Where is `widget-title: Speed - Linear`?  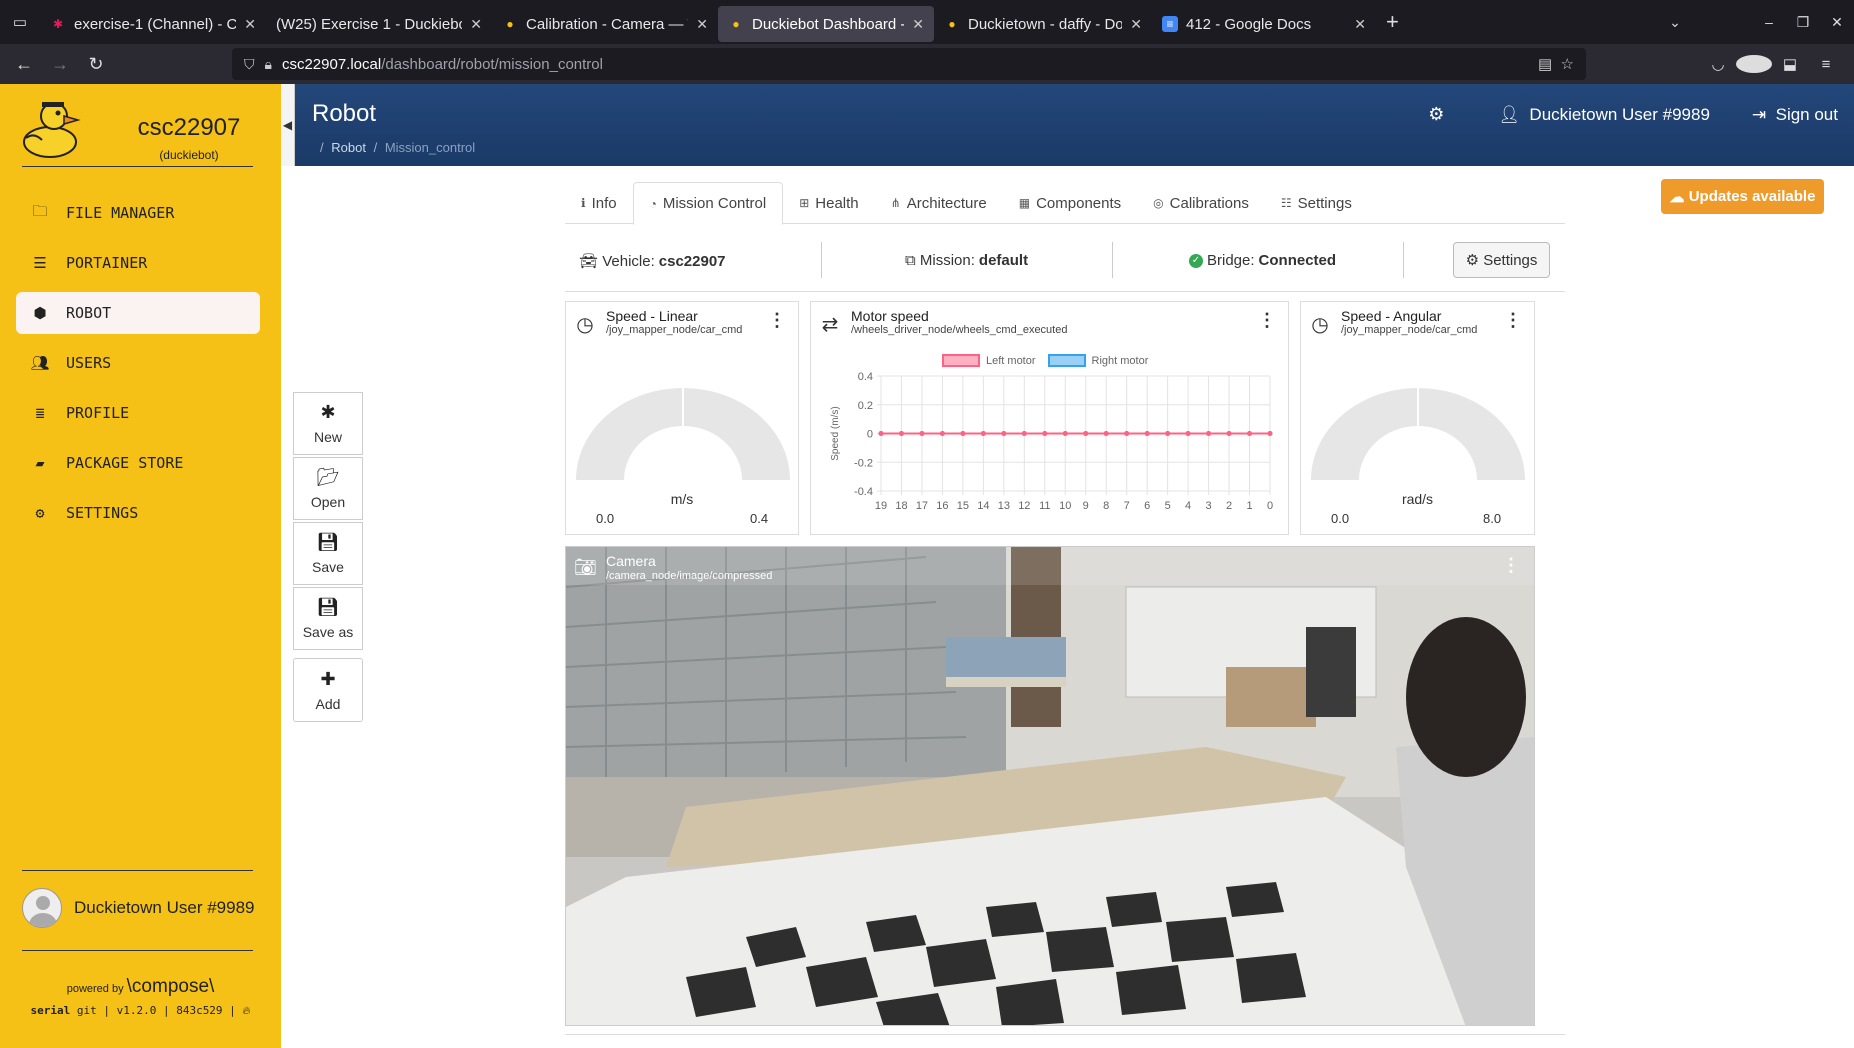
widget-title: Speed - Linear is located at coordinates (652, 316).